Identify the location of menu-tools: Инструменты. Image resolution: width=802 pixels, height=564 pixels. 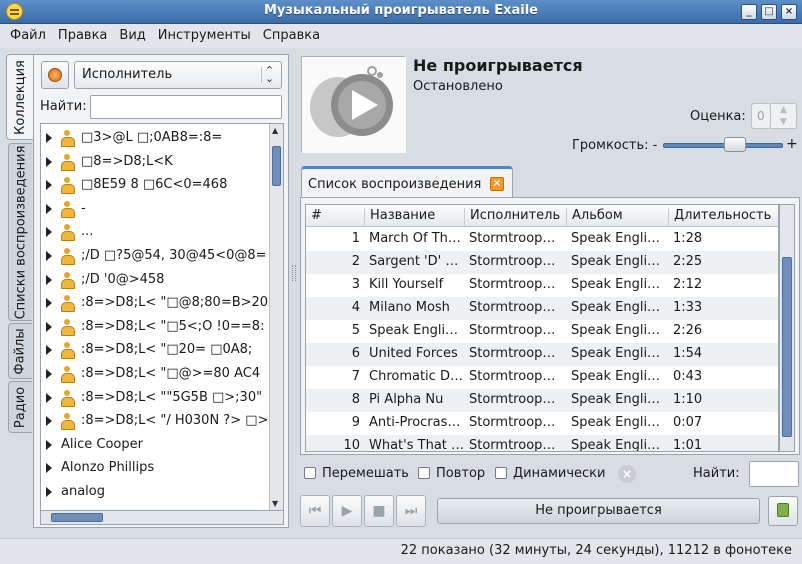
(204, 33).